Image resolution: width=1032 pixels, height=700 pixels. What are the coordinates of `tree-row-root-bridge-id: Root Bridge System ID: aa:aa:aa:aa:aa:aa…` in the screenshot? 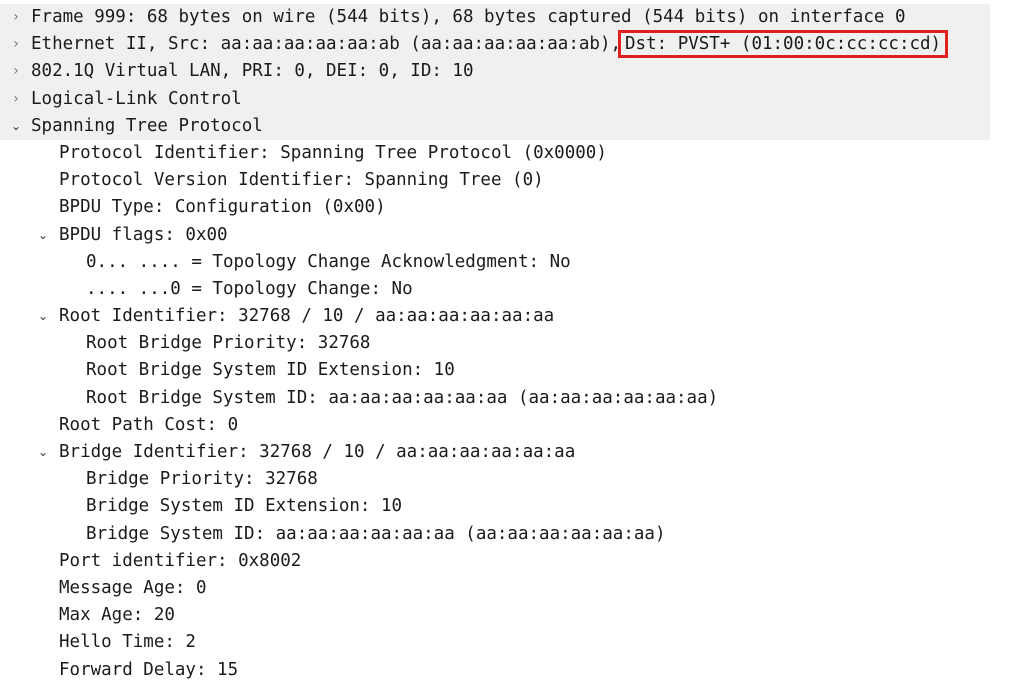 It's located at (516, 398).